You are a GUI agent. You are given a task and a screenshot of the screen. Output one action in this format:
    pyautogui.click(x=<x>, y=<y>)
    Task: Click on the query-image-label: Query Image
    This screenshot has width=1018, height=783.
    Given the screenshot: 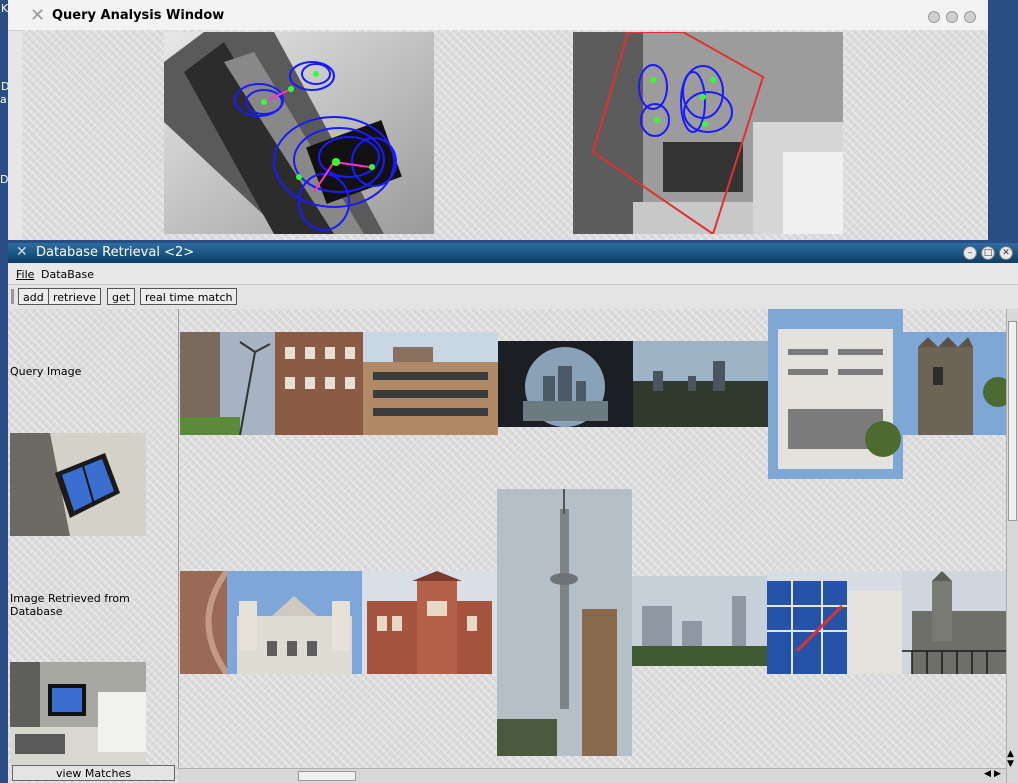 What is the action you would take?
    pyautogui.click(x=46, y=371)
    